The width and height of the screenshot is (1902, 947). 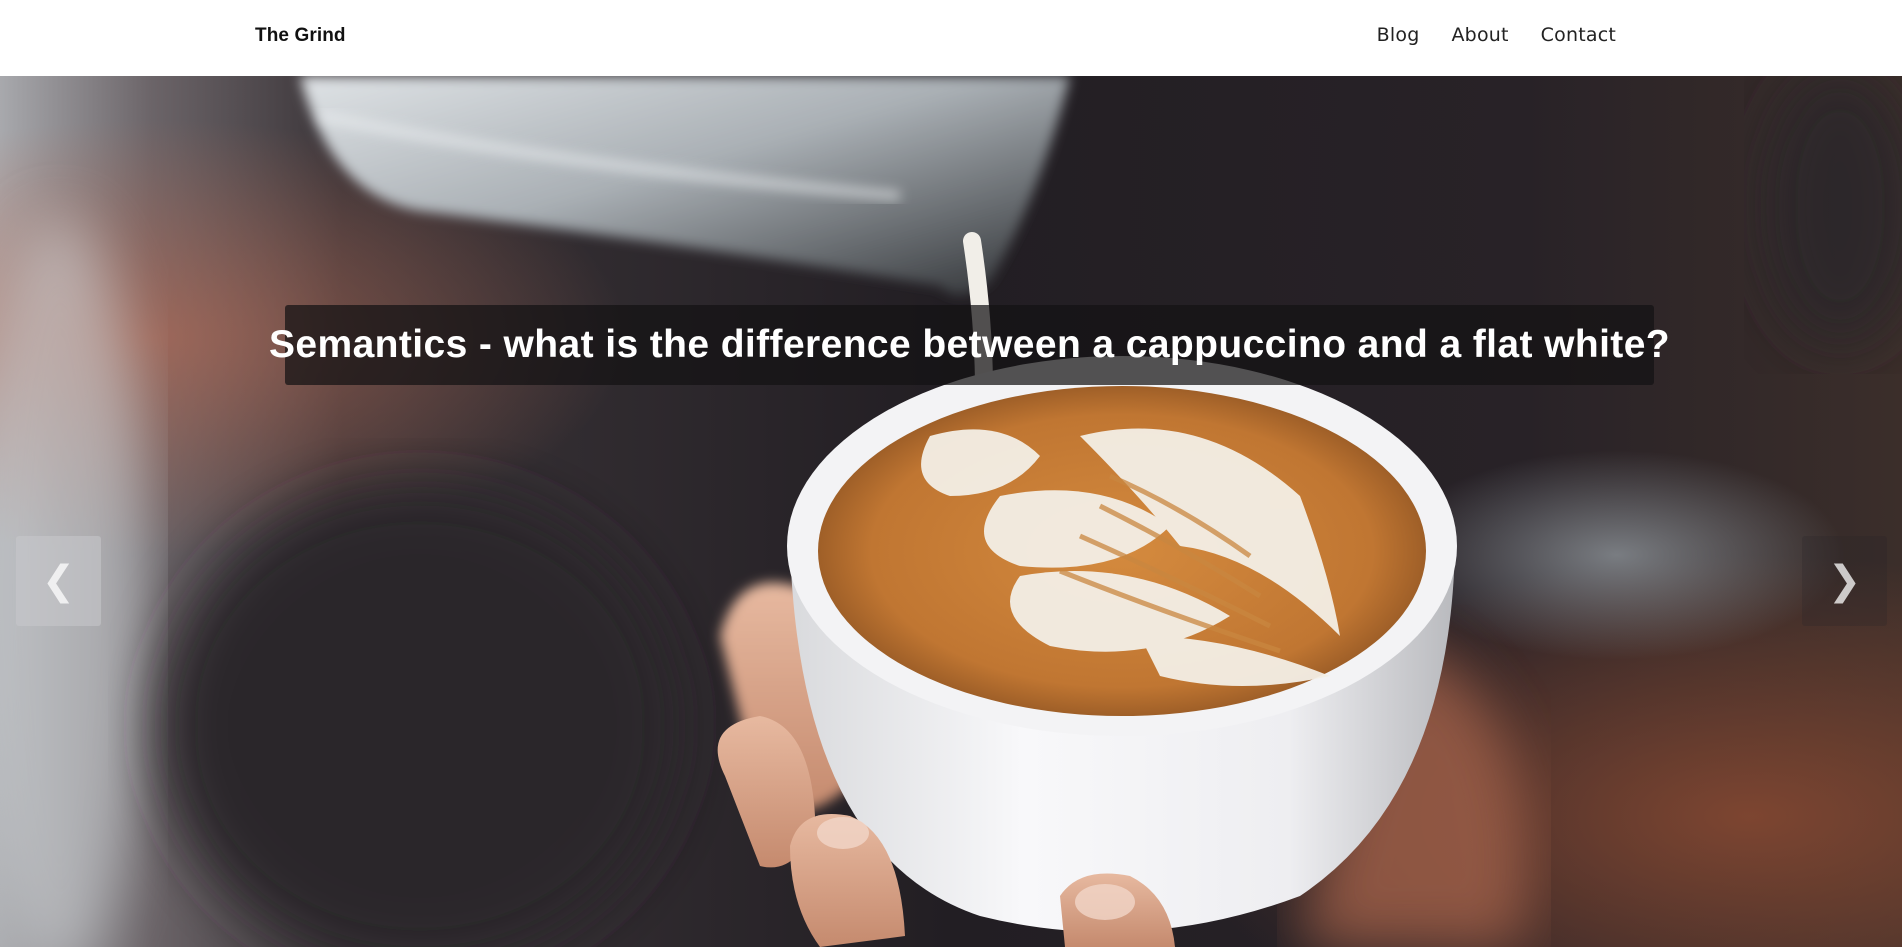 I want to click on carousel-next-button: ❯, so click(x=1844, y=581).